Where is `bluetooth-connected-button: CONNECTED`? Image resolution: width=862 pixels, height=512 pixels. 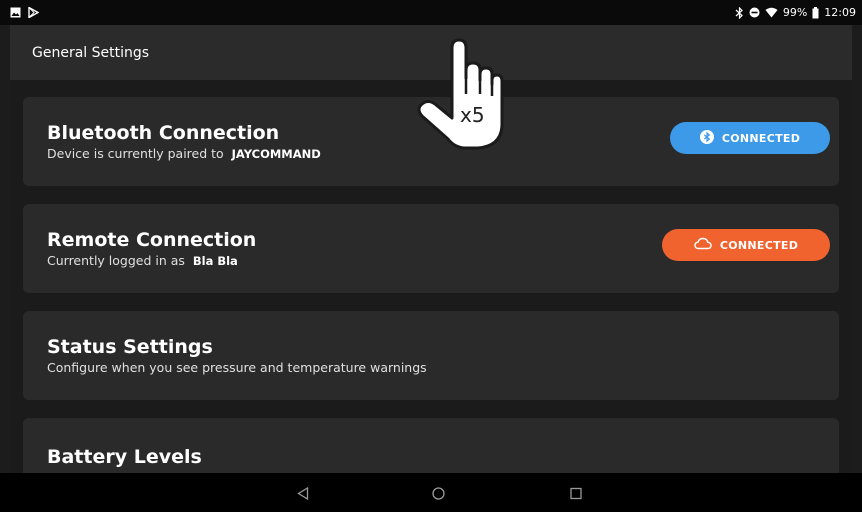 bluetooth-connected-button: CONNECTED is located at coordinates (750, 138).